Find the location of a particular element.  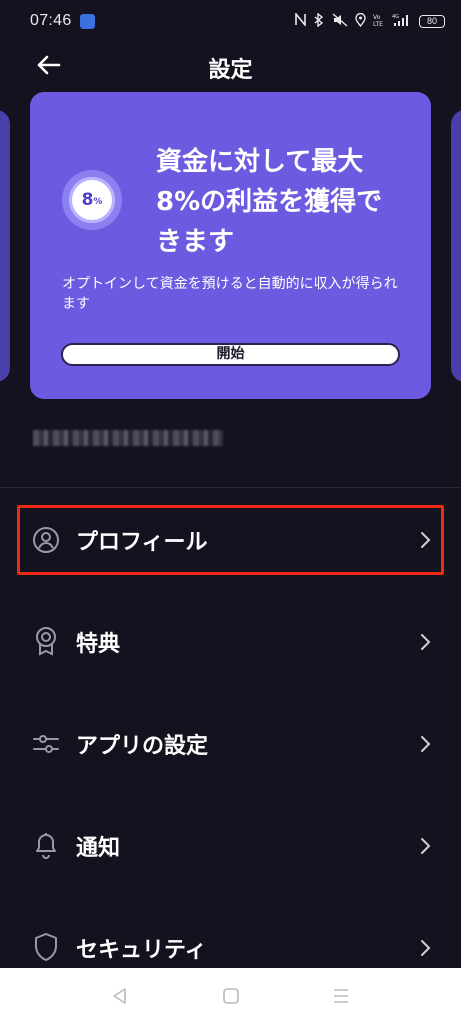

svg-text: LTE is located at coordinates (378, 24).